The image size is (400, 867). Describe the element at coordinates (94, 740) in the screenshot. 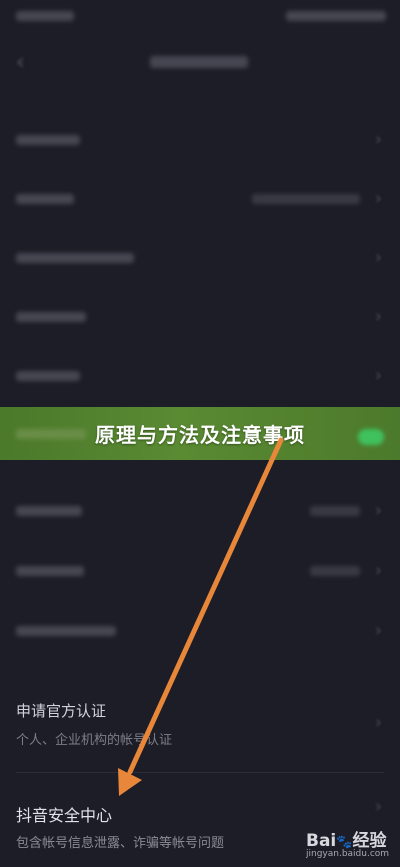

I see `apply-verification-subtitle: 个人、企业机构的帐号认证` at that location.